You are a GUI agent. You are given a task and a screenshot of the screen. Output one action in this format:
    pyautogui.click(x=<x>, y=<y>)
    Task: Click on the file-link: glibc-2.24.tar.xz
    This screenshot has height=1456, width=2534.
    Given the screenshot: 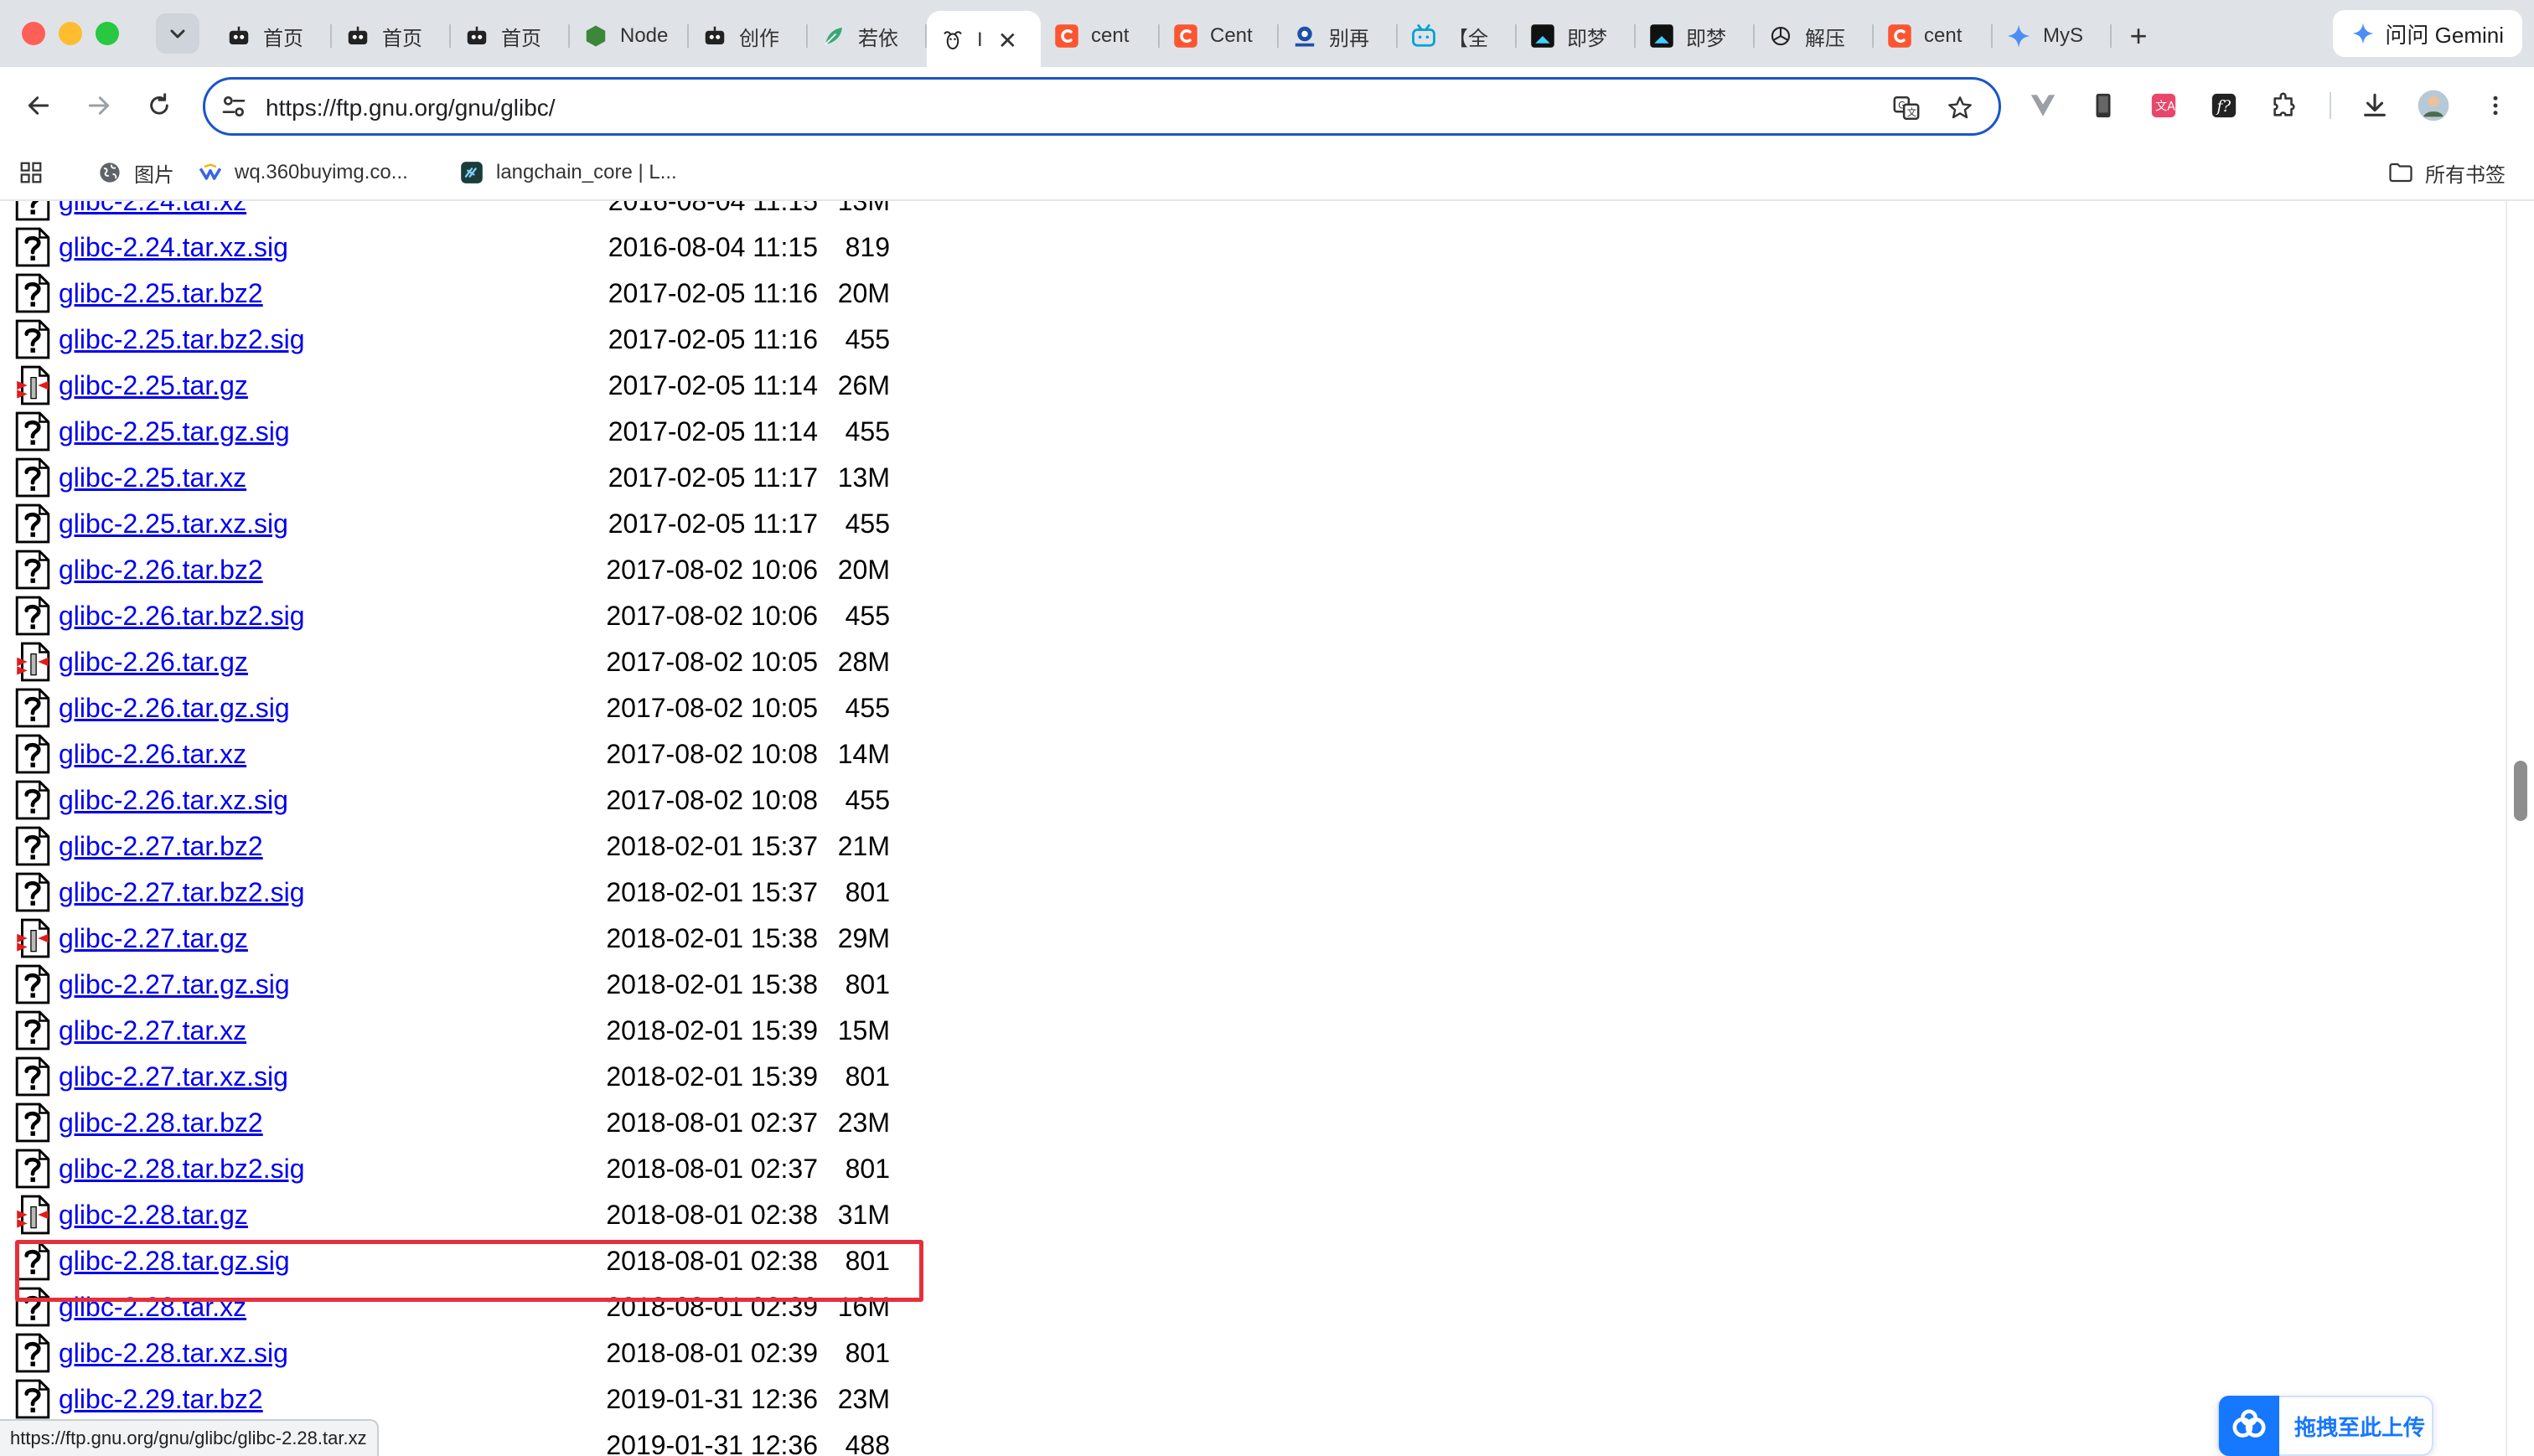 What is the action you would take?
    pyautogui.click(x=152, y=209)
    